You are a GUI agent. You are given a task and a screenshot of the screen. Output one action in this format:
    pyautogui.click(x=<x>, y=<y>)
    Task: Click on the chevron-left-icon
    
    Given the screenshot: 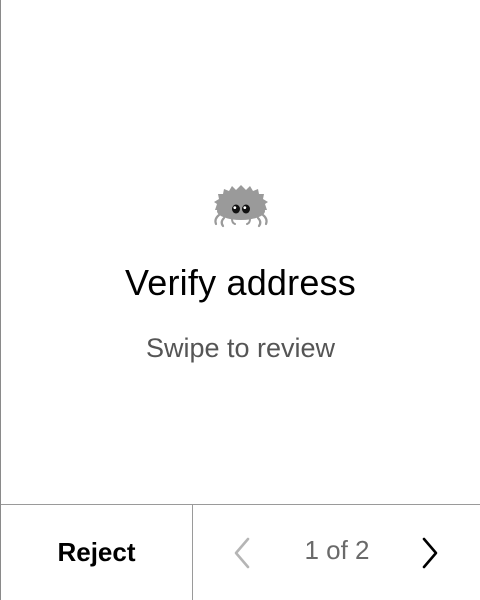 What is the action you would take?
    pyautogui.click(x=242, y=553)
    